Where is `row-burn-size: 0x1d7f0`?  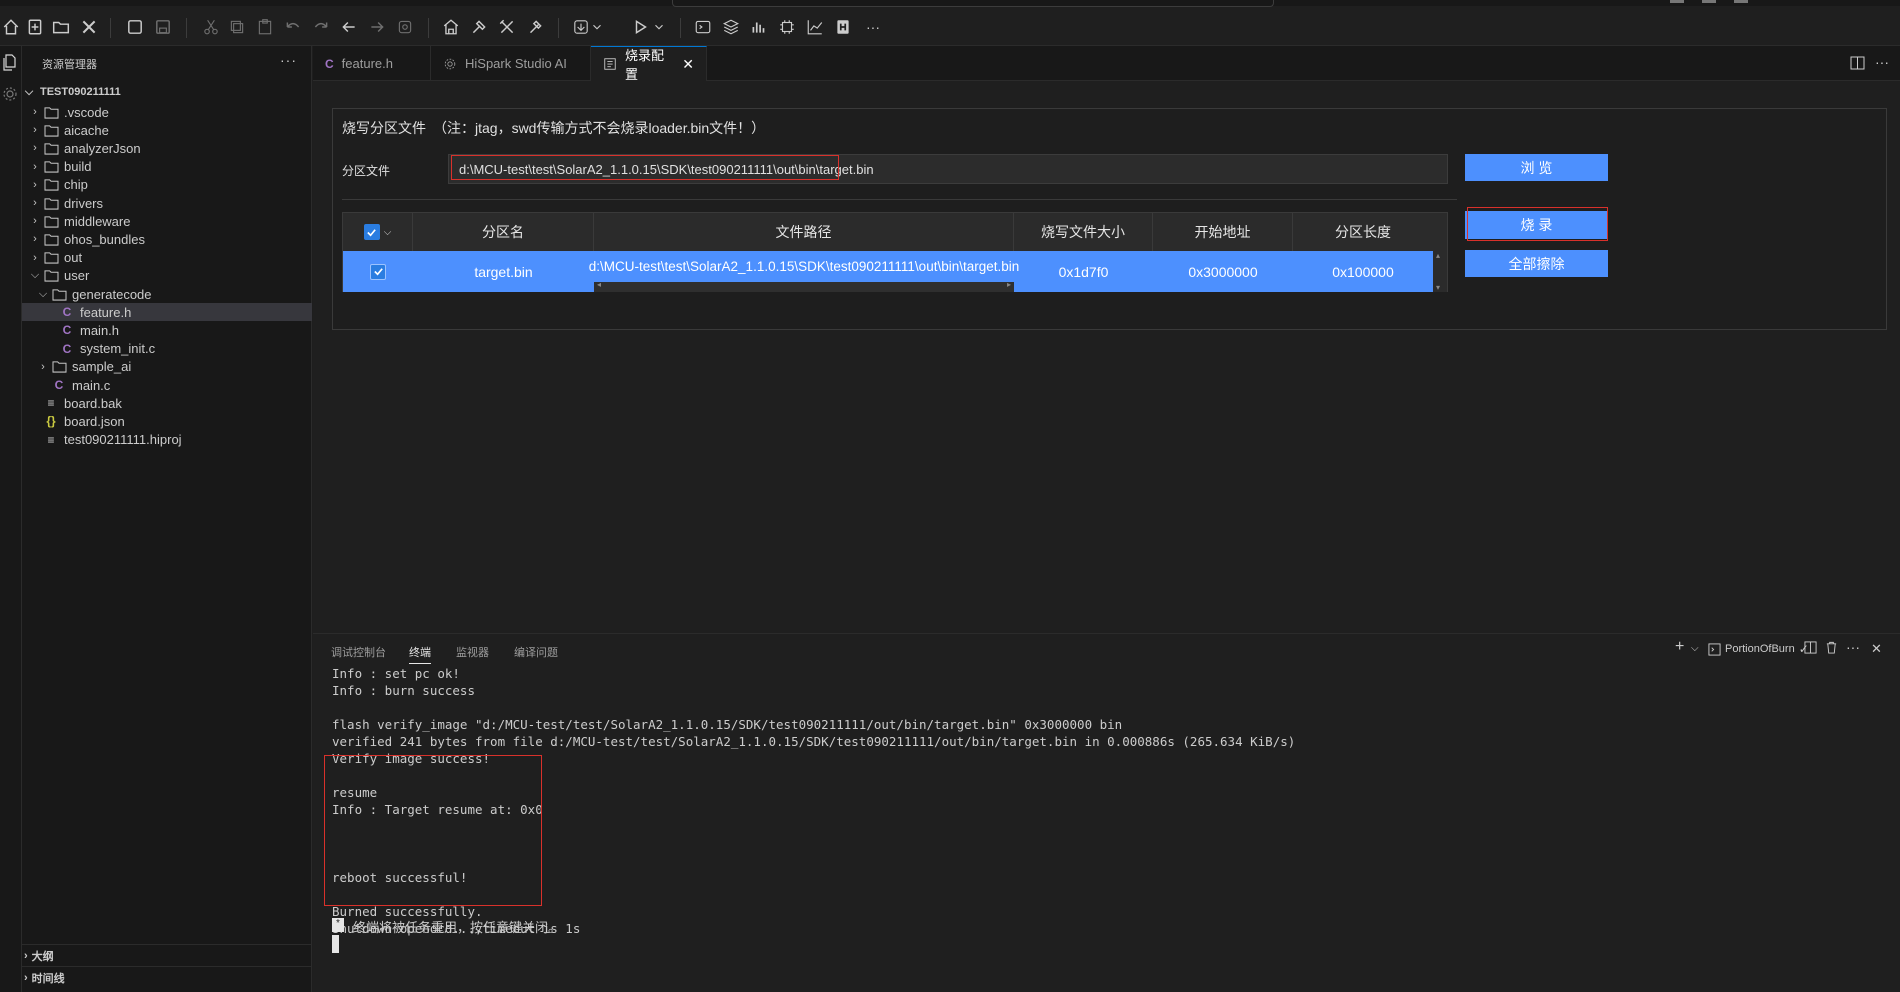 row-burn-size: 0x1d7f0 is located at coordinates (1083, 271).